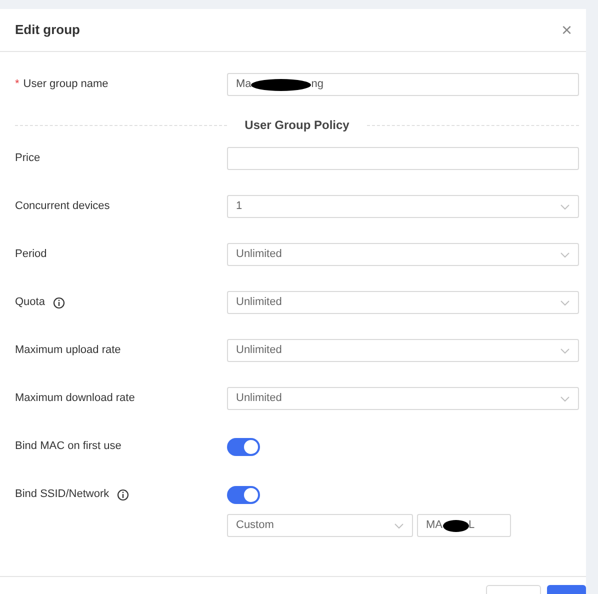 The image size is (598, 594). I want to click on field-label: Bind MAC on first use, so click(68, 446).